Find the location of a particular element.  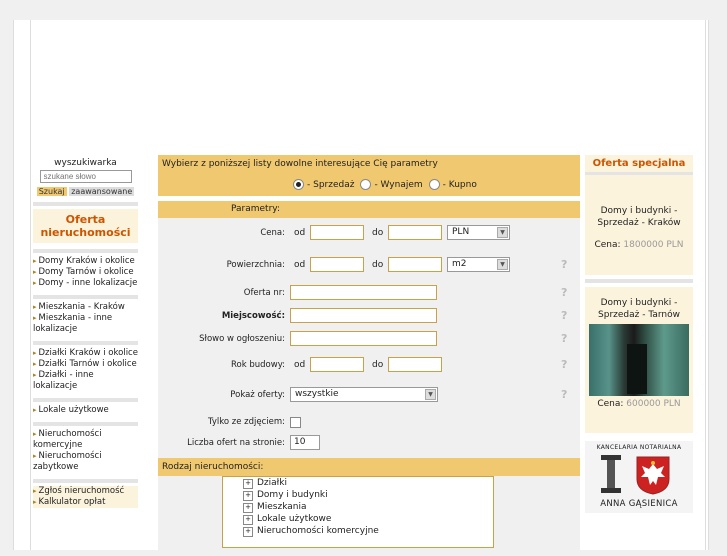

unit-select: m2 ▼ is located at coordinates (478, 264).